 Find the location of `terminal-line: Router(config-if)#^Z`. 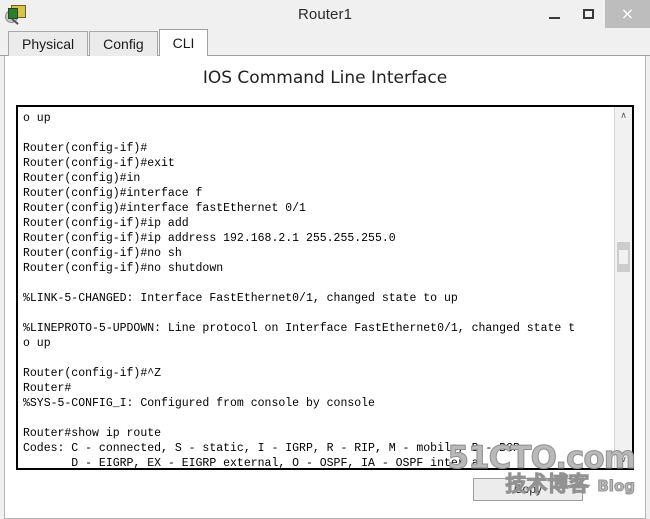

terminal-line: Router(config-if)#^Z is located at coordinates (92, 373).